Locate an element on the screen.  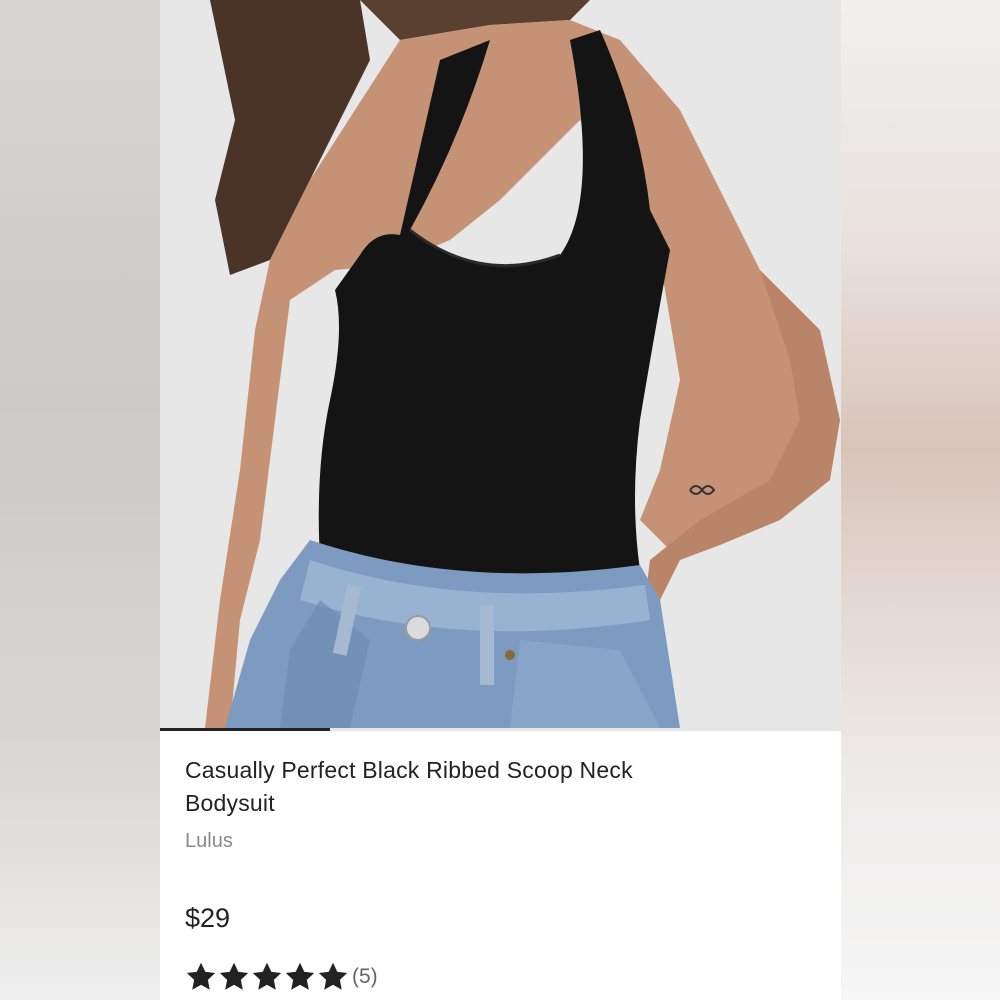
gallery-progress-track is located at coordinates (500, 729).